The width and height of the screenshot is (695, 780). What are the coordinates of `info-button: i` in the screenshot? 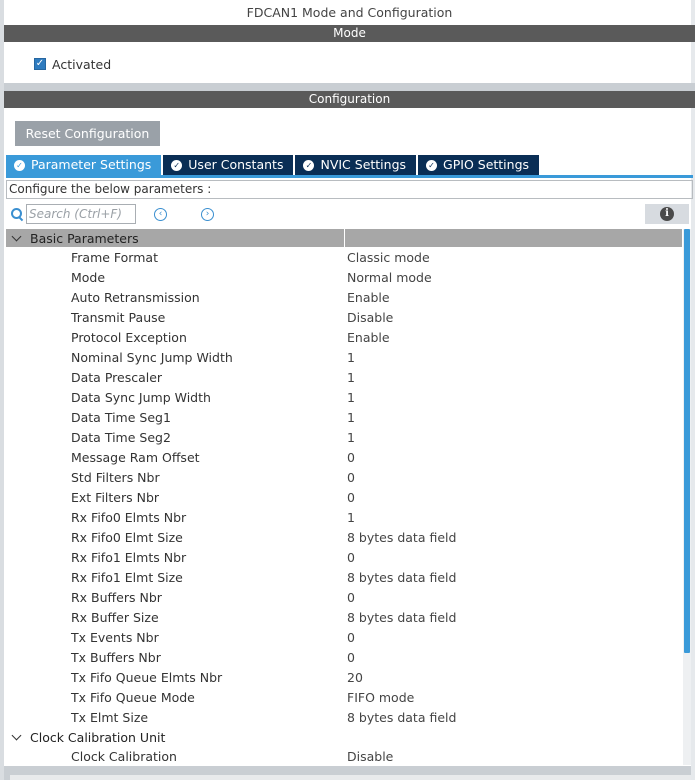 It's located at (667, 214).